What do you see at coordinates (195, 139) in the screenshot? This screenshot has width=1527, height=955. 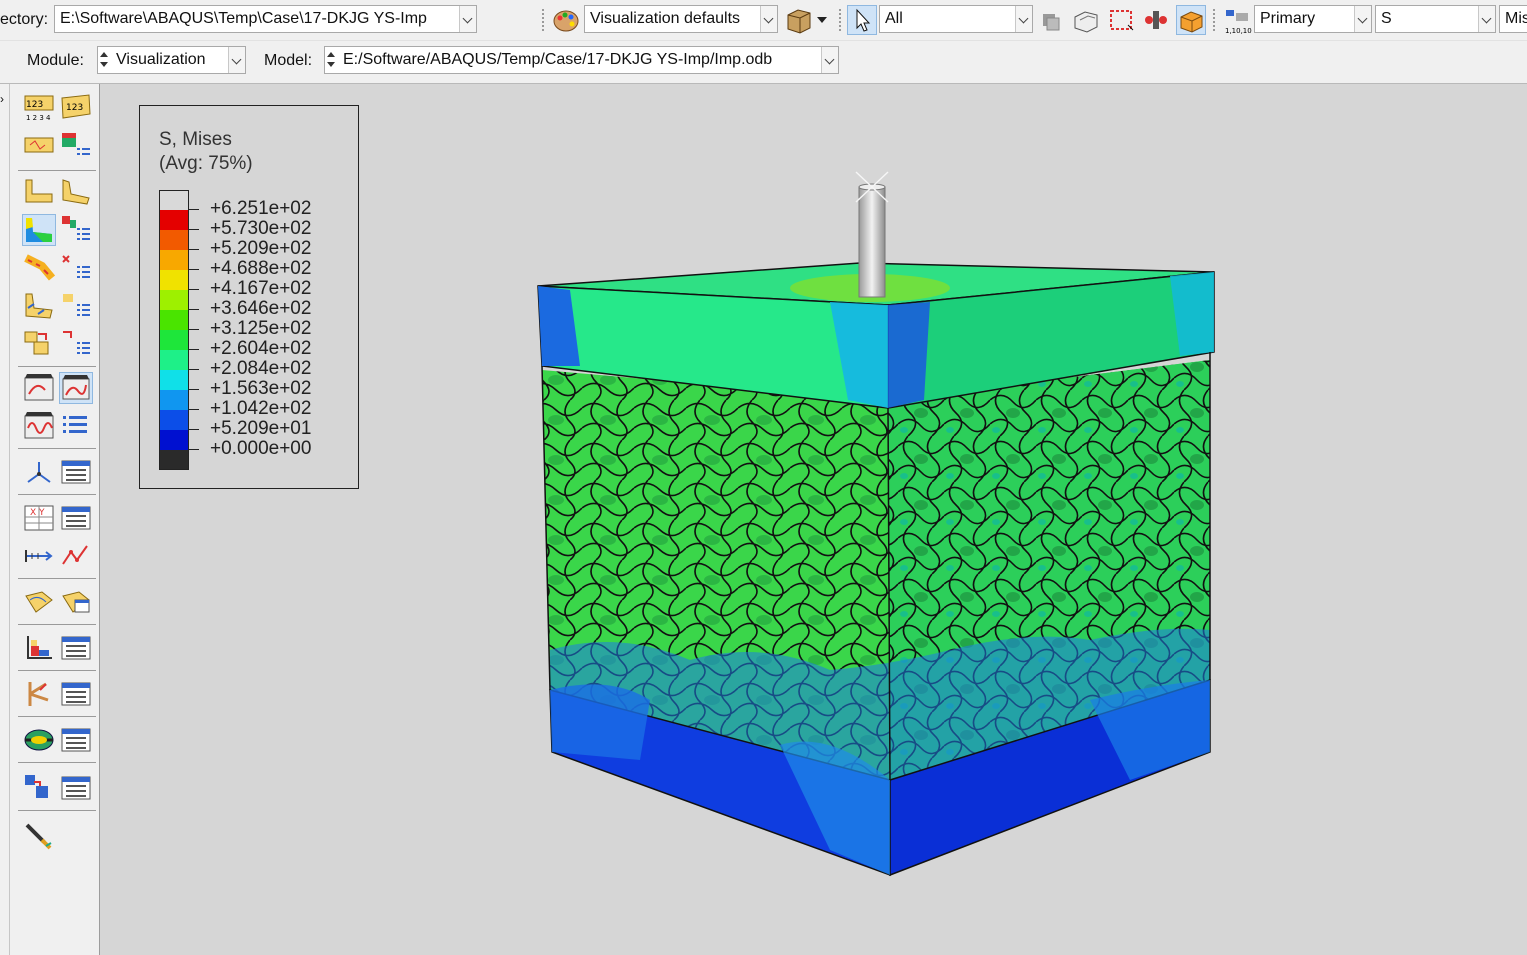 I see `legend-title-variable: S, Mises` at bounding box center [195, 139].